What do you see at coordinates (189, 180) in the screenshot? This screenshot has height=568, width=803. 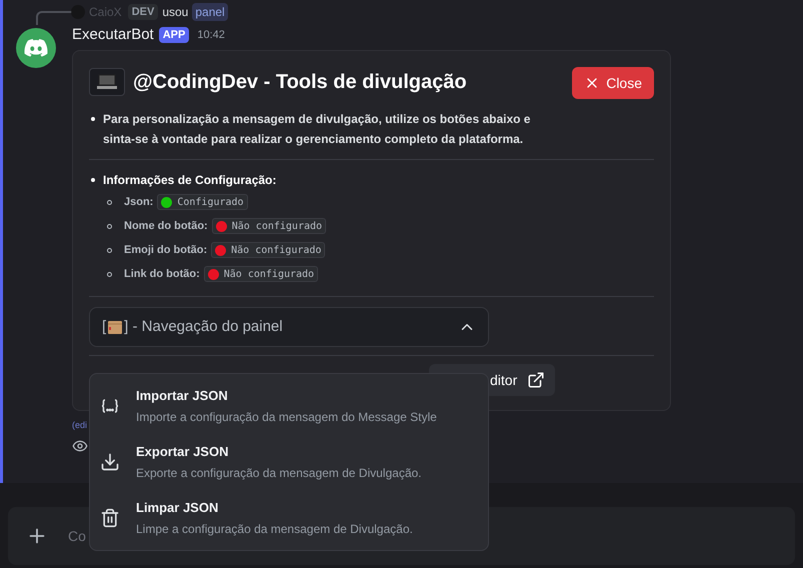 I see `section-title: Informações de Configuração:` at bounding box center [189, 180].